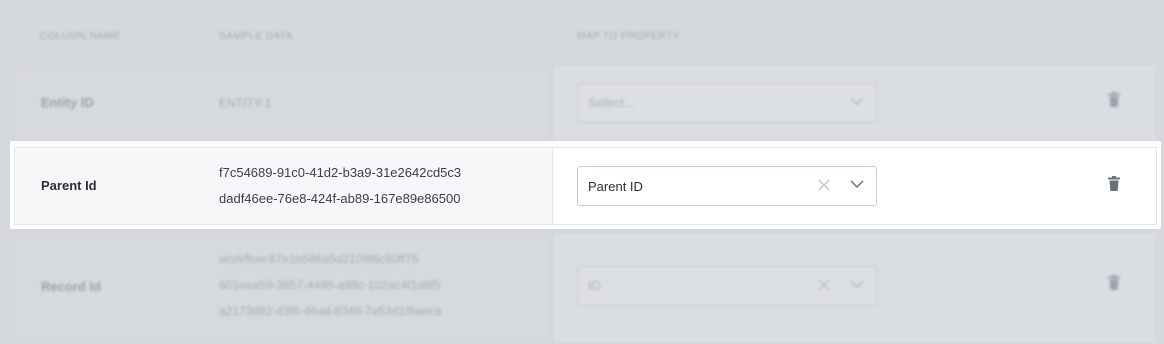 This screenshot has height=344, width=1164. Describe the element at coordinates (67, 102) in the screenshot. I see `column-name: Entity ID` at that location.